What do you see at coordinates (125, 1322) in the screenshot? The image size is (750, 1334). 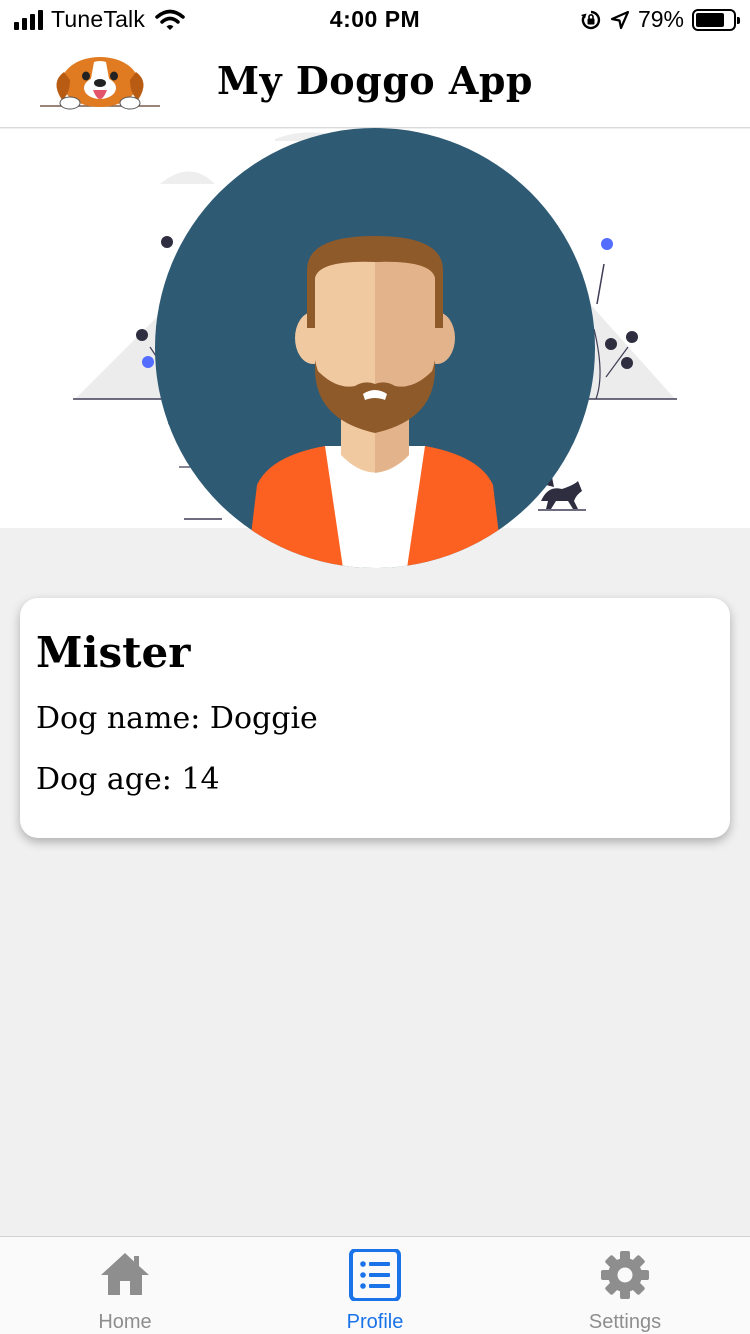 I see `tab-home-label: Home` at bounding box center [125, 1322].